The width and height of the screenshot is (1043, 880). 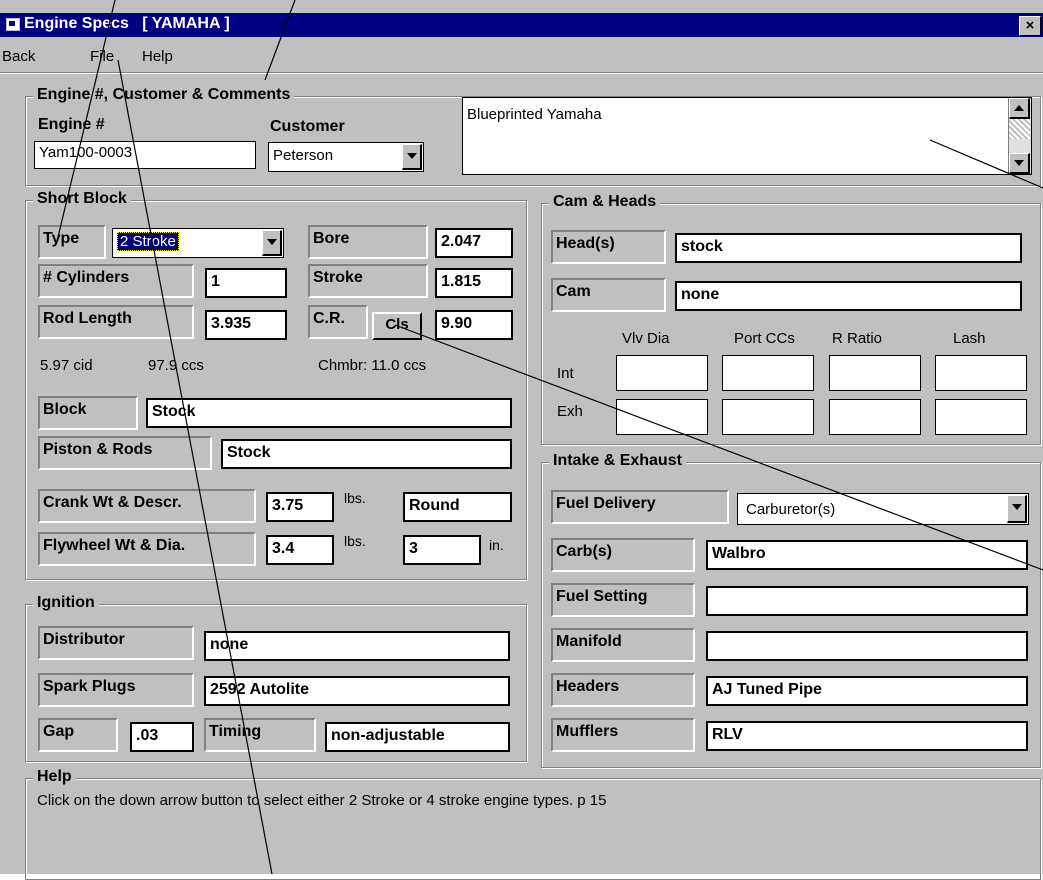 What do you see at coordinates (848, 248) in the screenshot?
I see `heads-input: stock` at bounding box center [848, 248].